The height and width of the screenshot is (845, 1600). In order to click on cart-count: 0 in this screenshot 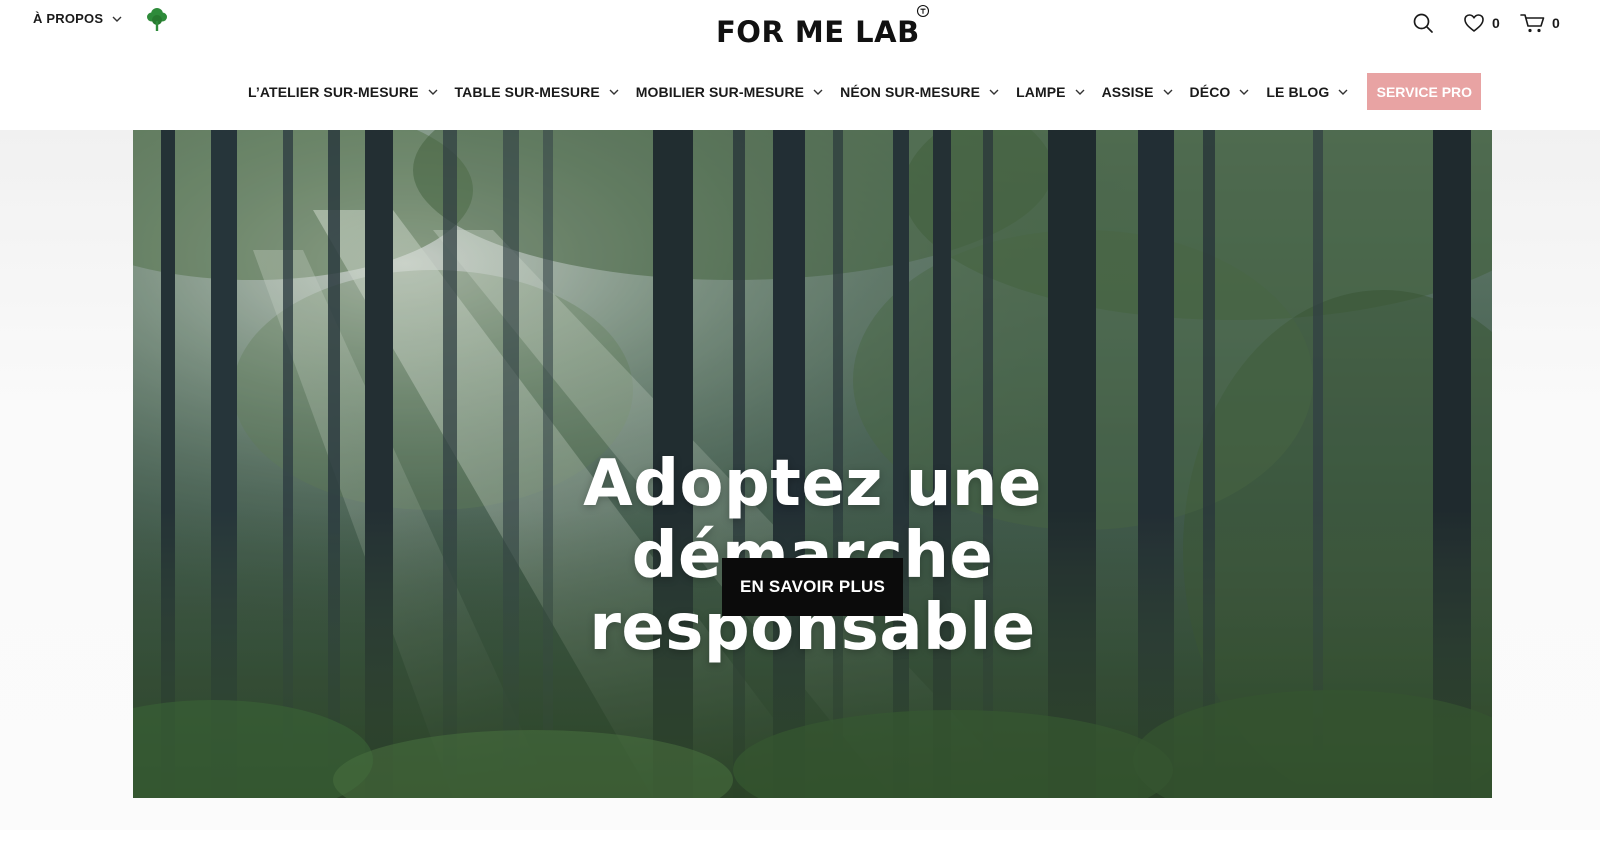, I will do `click(1556, 23)`.